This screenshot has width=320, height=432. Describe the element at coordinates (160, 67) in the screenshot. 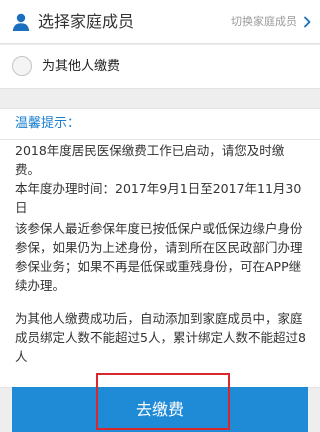

I see `pay-for-others-option: 为其他人缴费` at that location.